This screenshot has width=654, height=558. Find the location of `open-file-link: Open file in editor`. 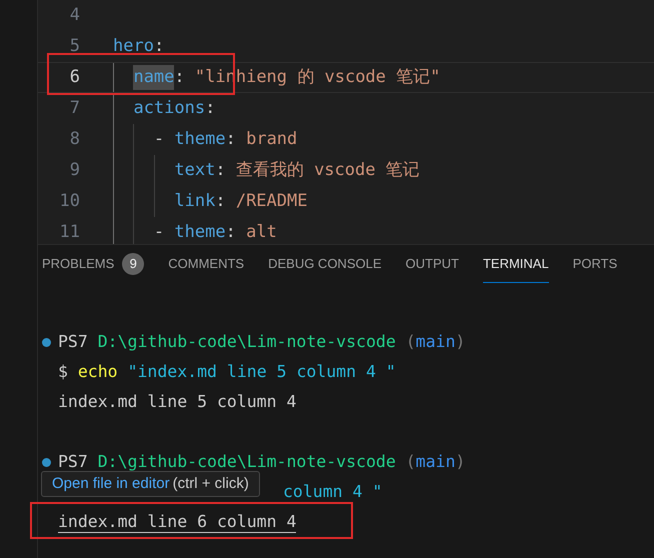

open-file-link: Open file in editor is located at coordinates (111, 484).